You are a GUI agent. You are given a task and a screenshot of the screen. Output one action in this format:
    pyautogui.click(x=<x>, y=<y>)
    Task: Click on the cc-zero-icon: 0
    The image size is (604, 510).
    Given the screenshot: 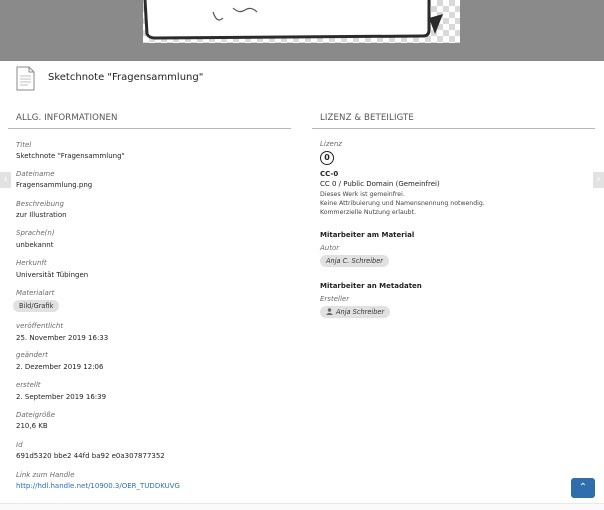 What is the action you would take?
    pyautogui.click(x=327, y=158)
    